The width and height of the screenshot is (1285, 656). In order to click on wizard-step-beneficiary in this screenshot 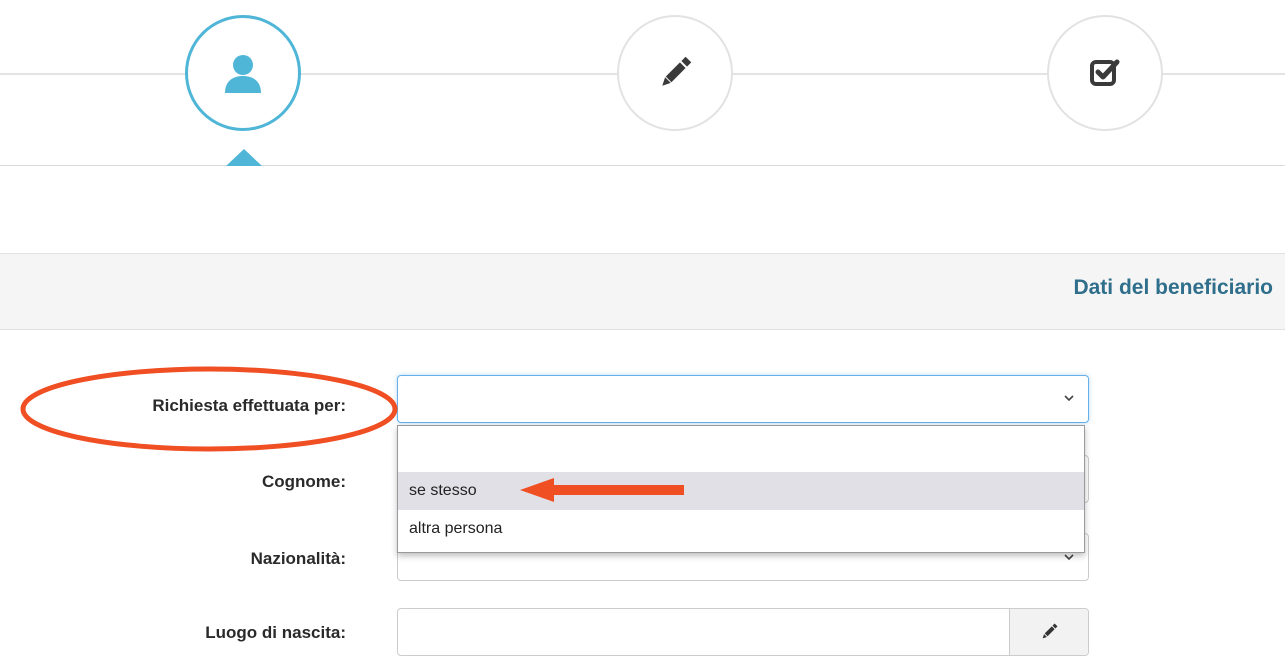, I will do `click(243, 73)`.